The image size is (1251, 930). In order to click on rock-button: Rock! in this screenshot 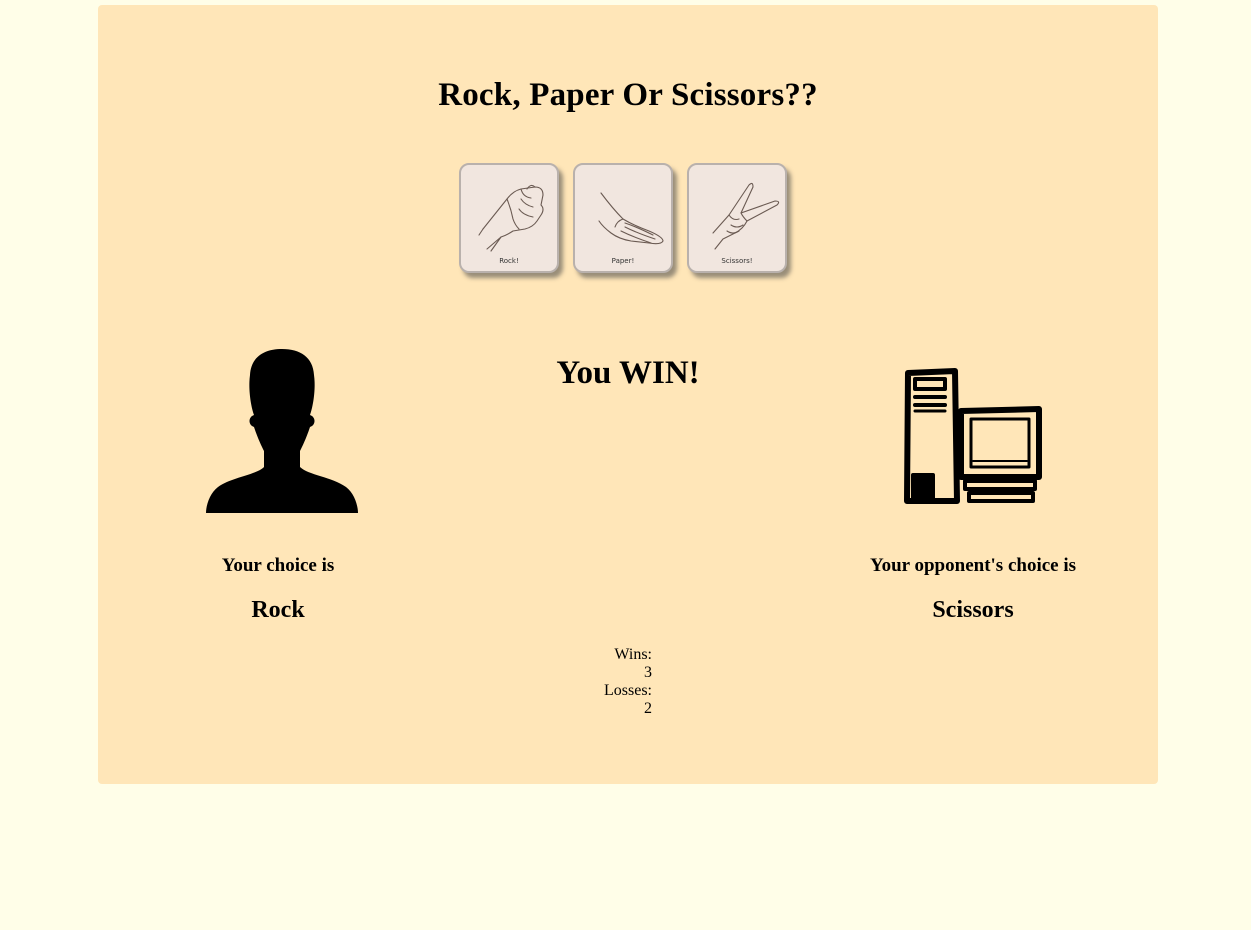, I will do `click(509, 218)`.